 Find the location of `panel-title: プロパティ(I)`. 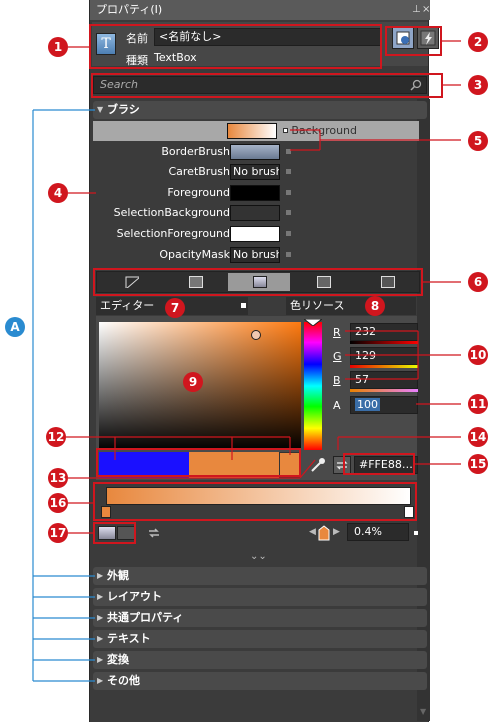

panel-title: プロパティ(I) is located at coordinates (129, 9).